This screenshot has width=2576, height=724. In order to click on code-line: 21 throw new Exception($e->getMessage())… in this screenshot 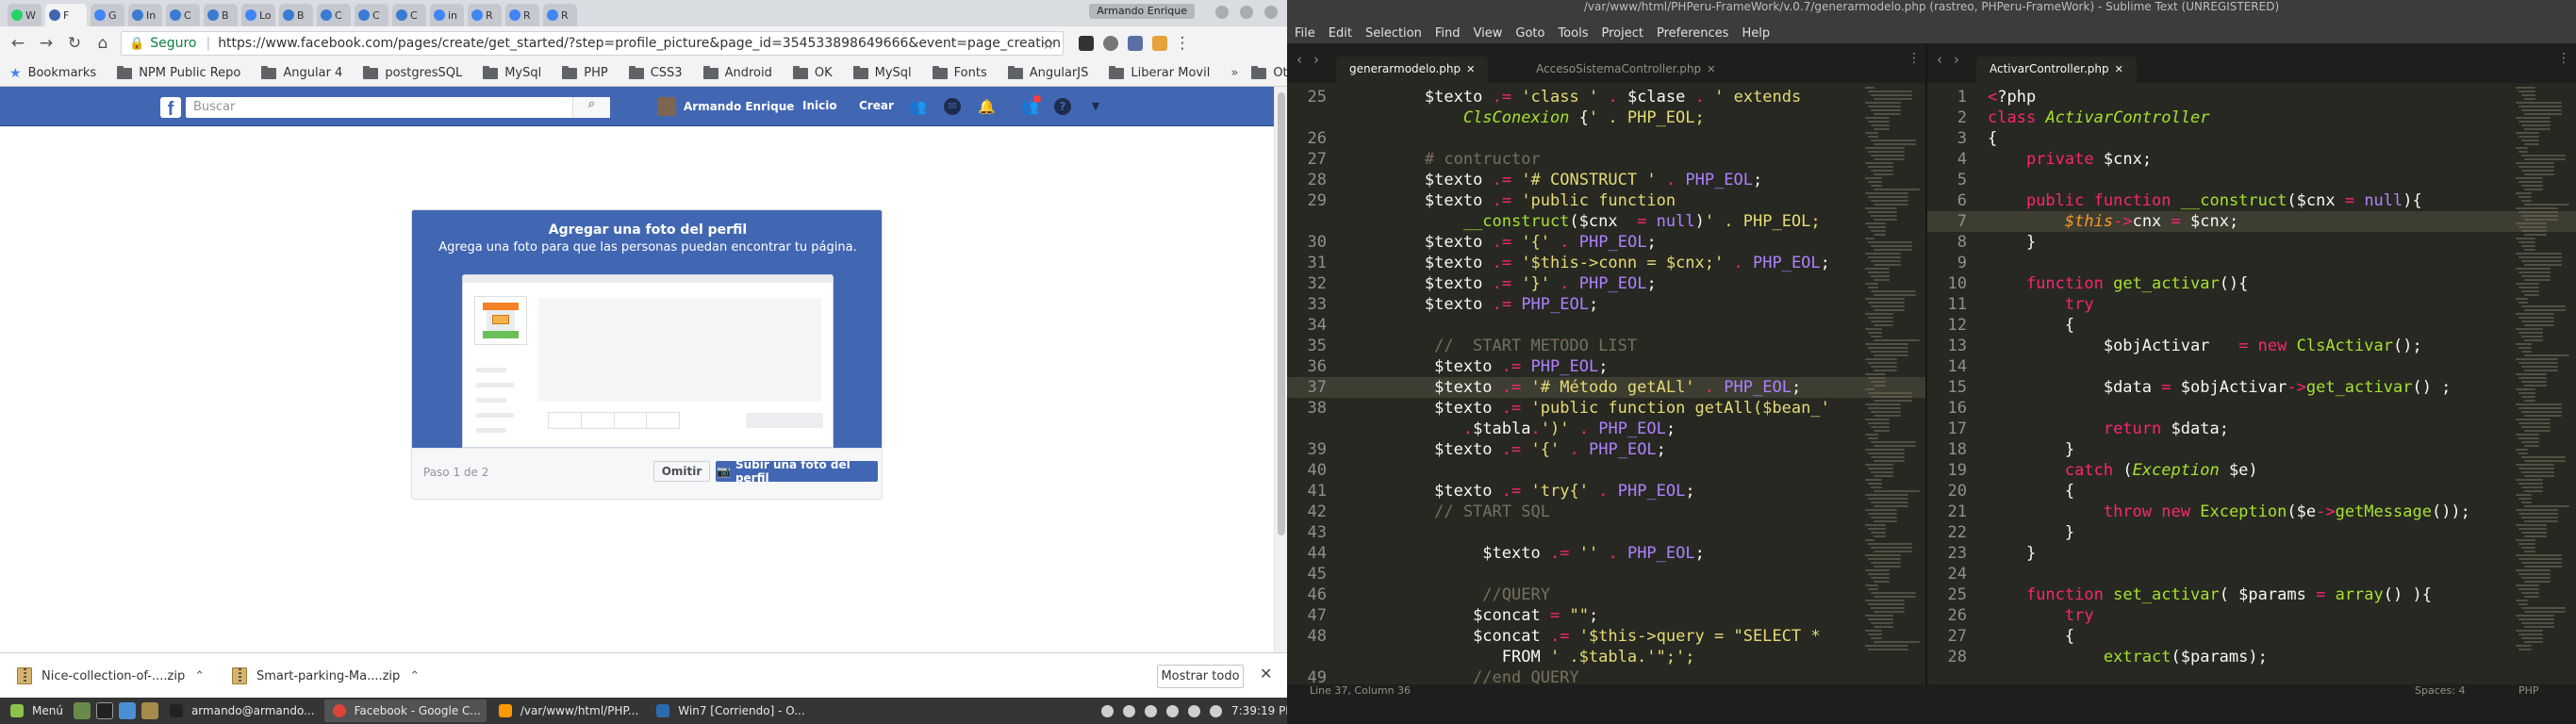, I will do `click(2251, 512)`.